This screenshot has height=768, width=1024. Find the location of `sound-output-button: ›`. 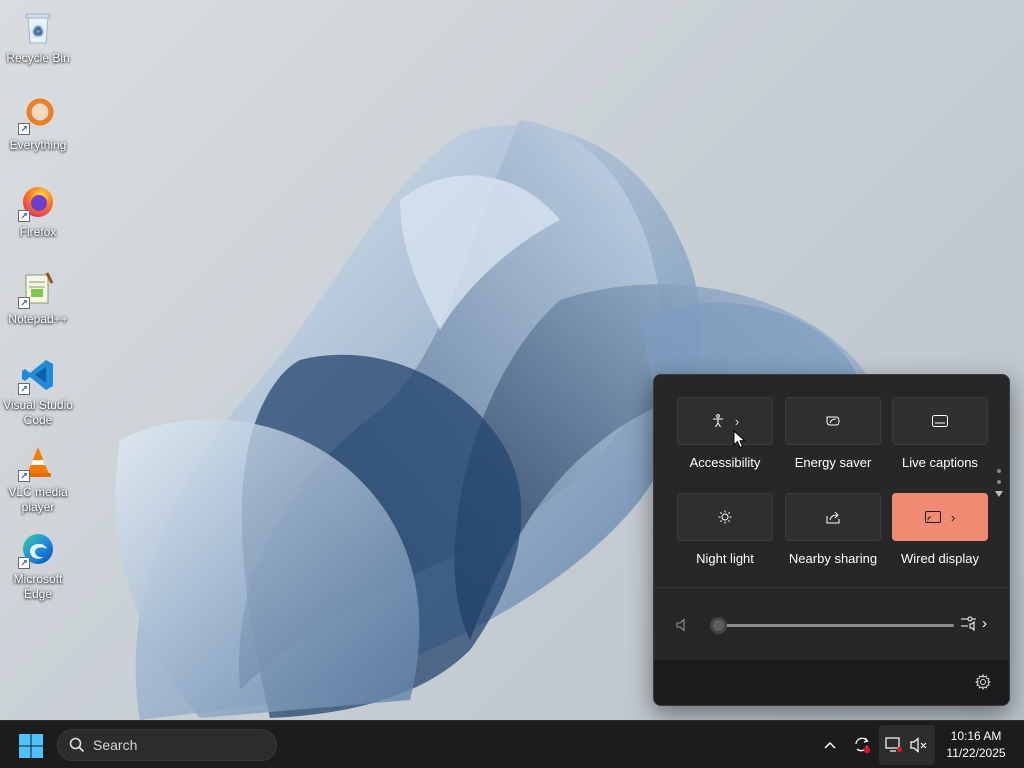

sound-output-button: › is located at coordinates (973, 623).